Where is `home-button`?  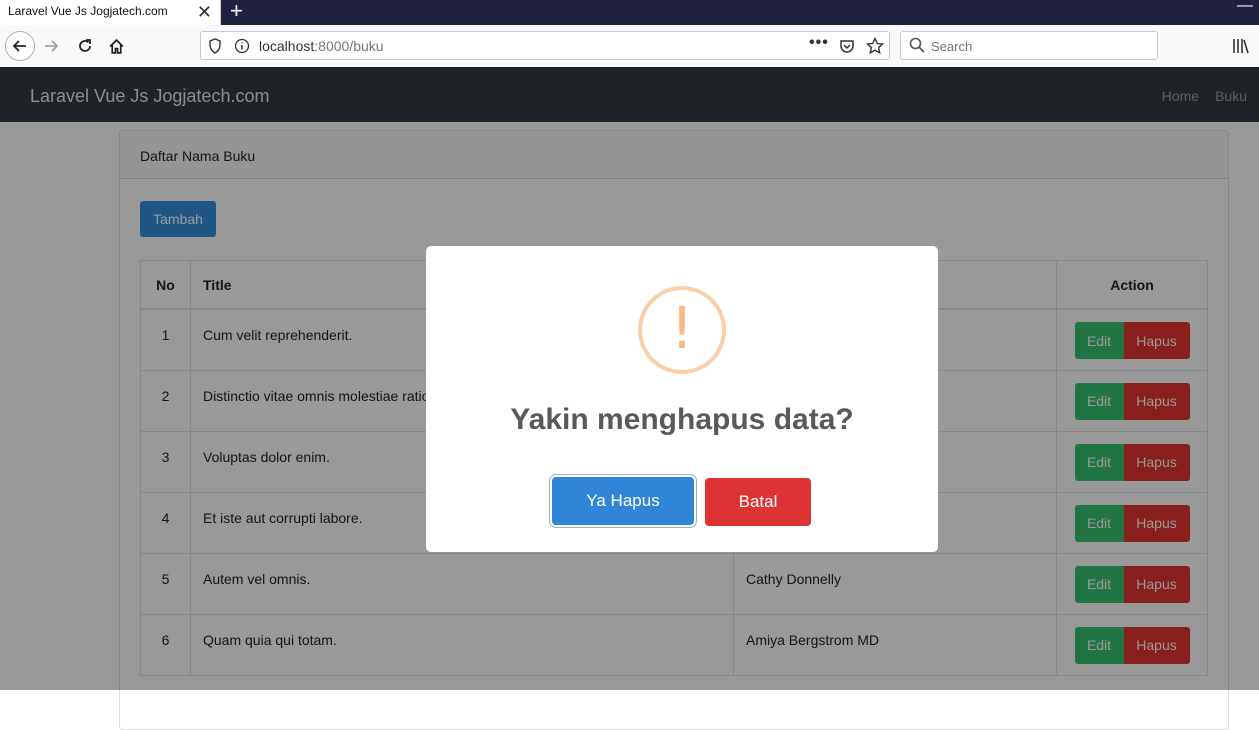 home-button is located at coordinates (116, 46).